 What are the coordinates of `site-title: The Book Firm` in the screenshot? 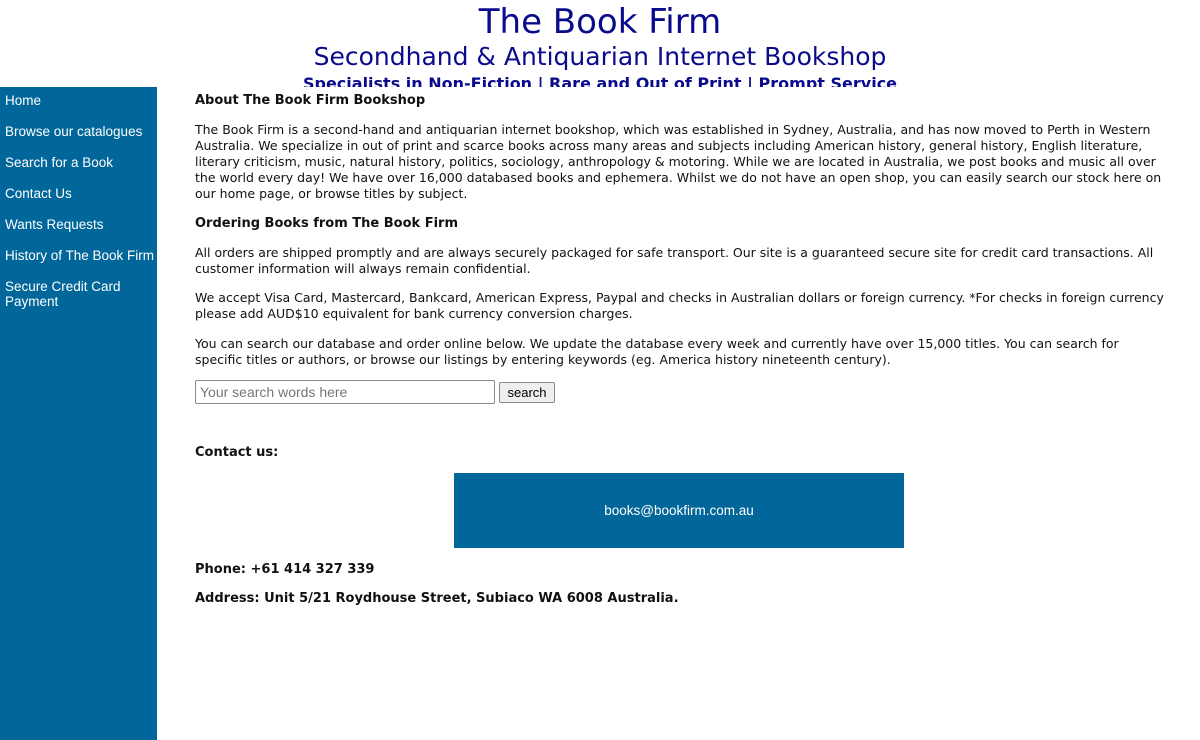 It's located at (600, 22).